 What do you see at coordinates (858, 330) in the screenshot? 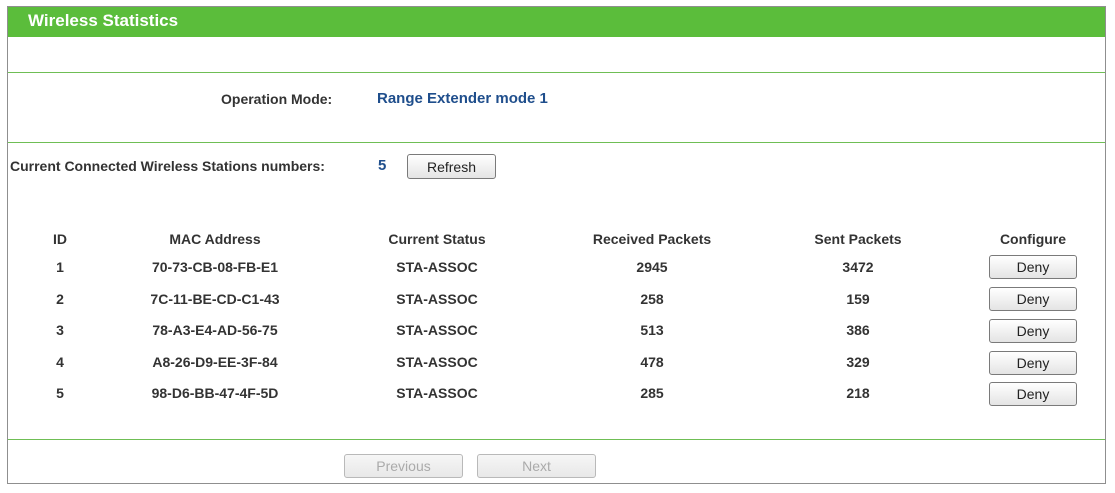
I see `row-sent-packets: 386` at bounding box center [858, 330].